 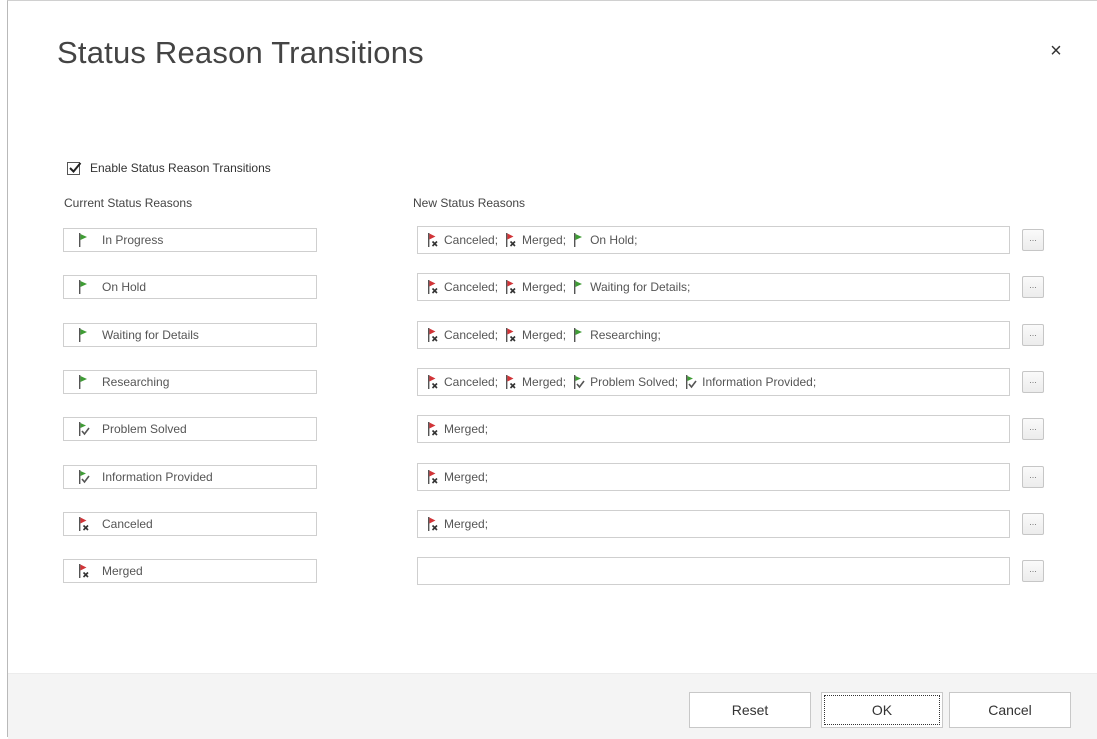 I want to click on new-status-reason-chip: Researching;, so click(x=616, y=335).